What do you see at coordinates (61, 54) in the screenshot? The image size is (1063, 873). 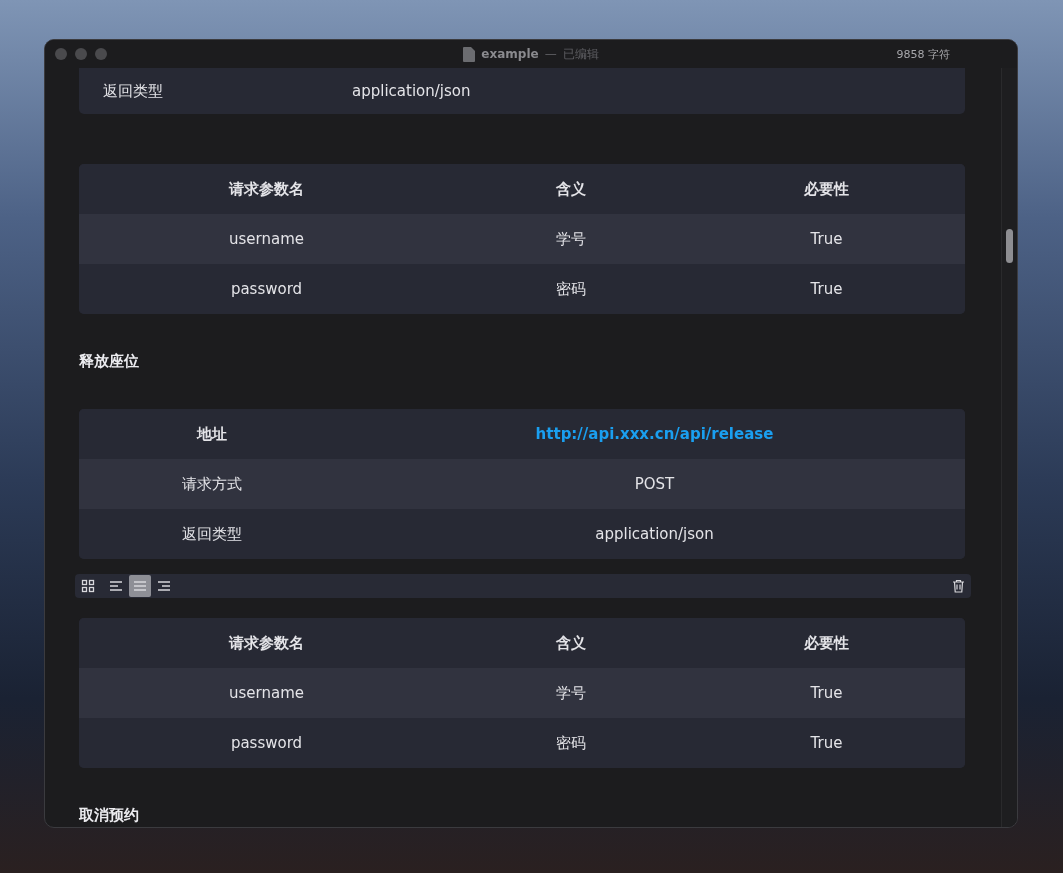 I see `close-button` at bounding box center [61, 54].